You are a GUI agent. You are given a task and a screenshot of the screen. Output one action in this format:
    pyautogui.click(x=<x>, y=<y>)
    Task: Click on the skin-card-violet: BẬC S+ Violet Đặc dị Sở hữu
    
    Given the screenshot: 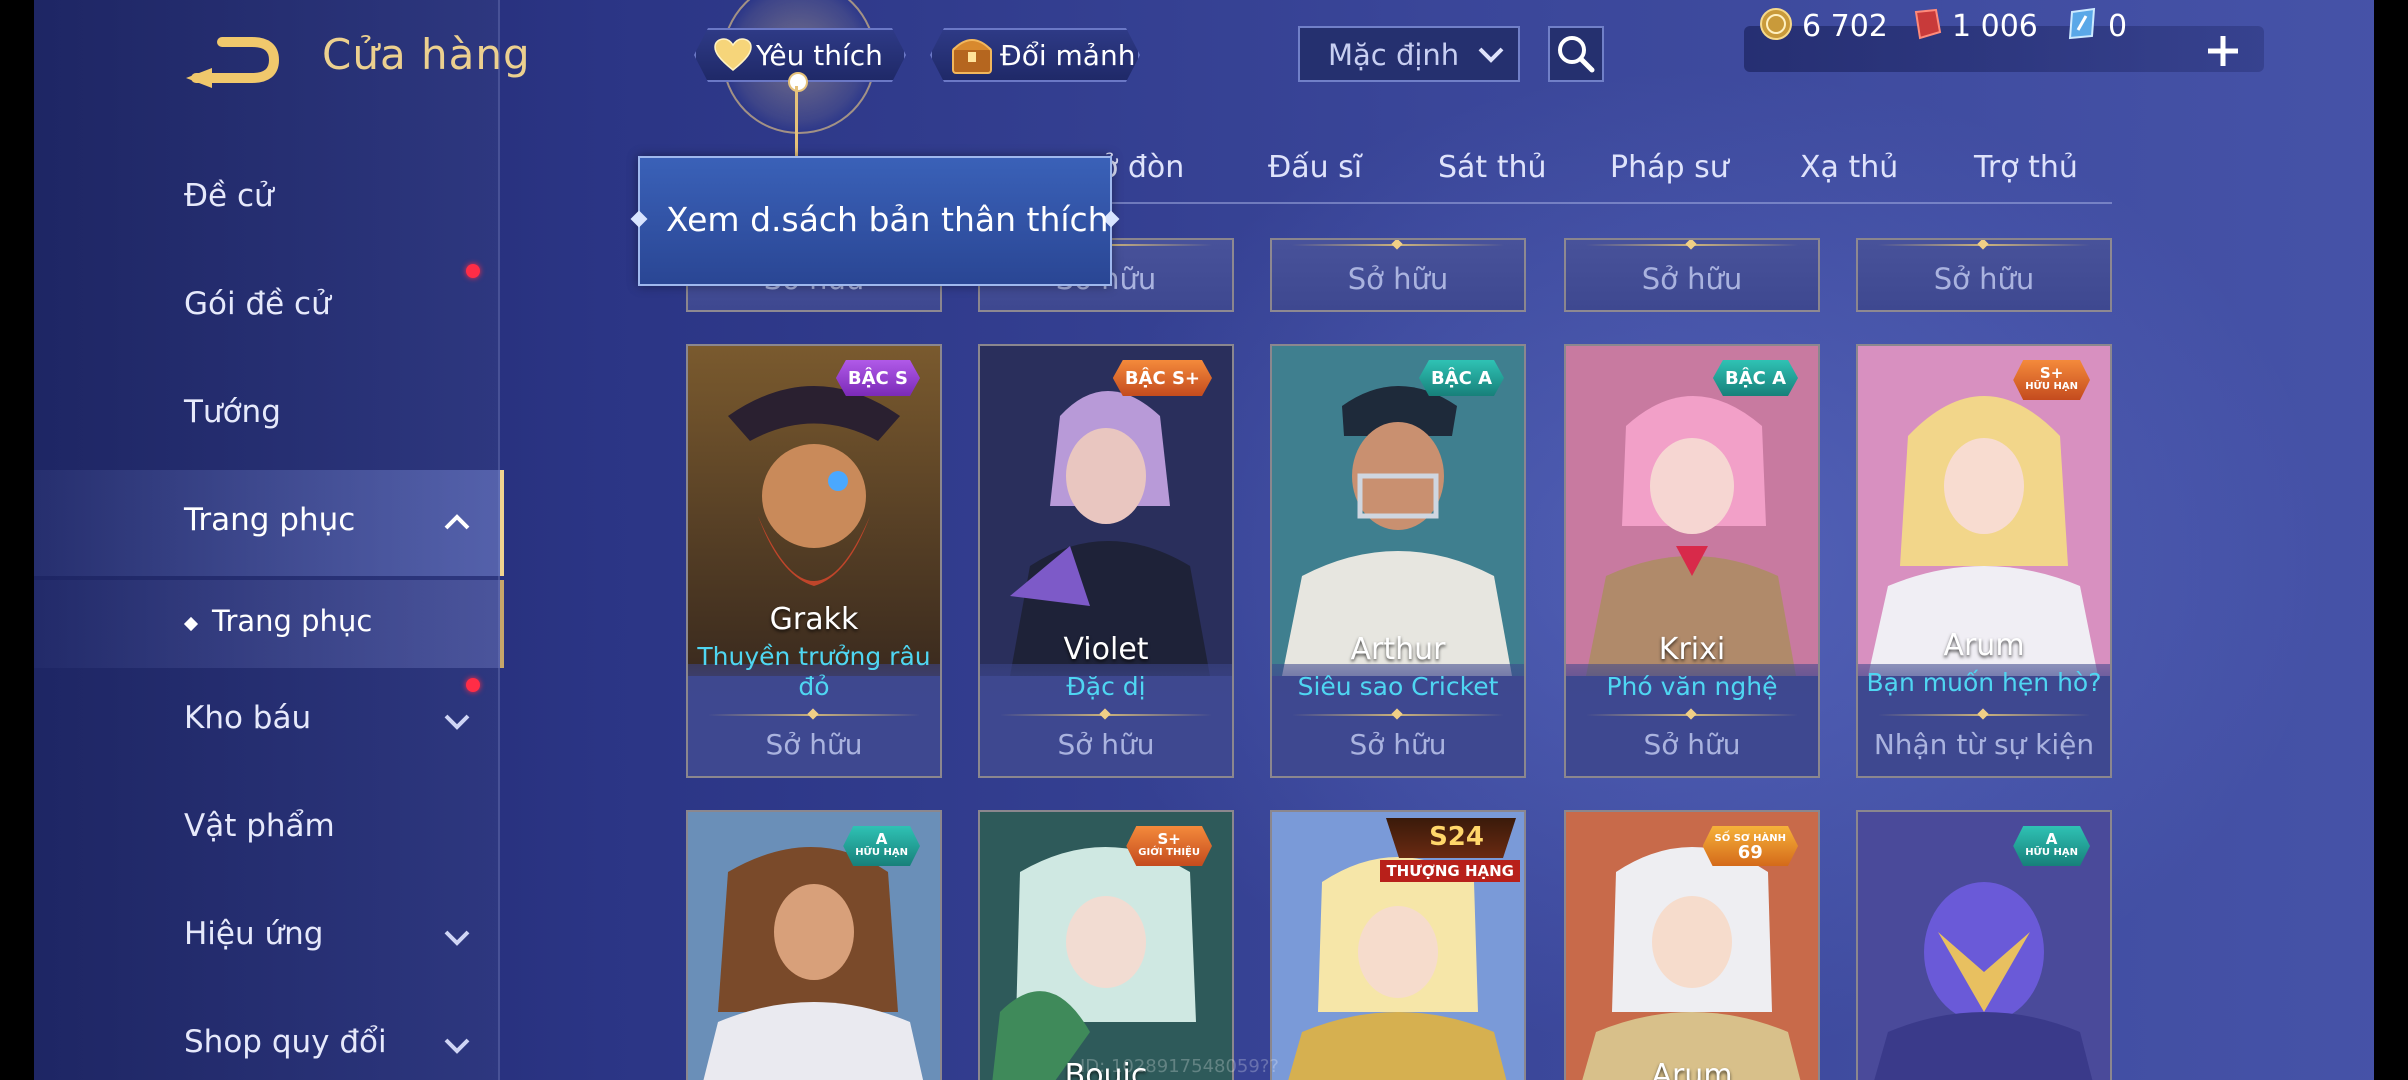 What is the action you would take?
    pyautogui.click(x=1106, y=561)
    